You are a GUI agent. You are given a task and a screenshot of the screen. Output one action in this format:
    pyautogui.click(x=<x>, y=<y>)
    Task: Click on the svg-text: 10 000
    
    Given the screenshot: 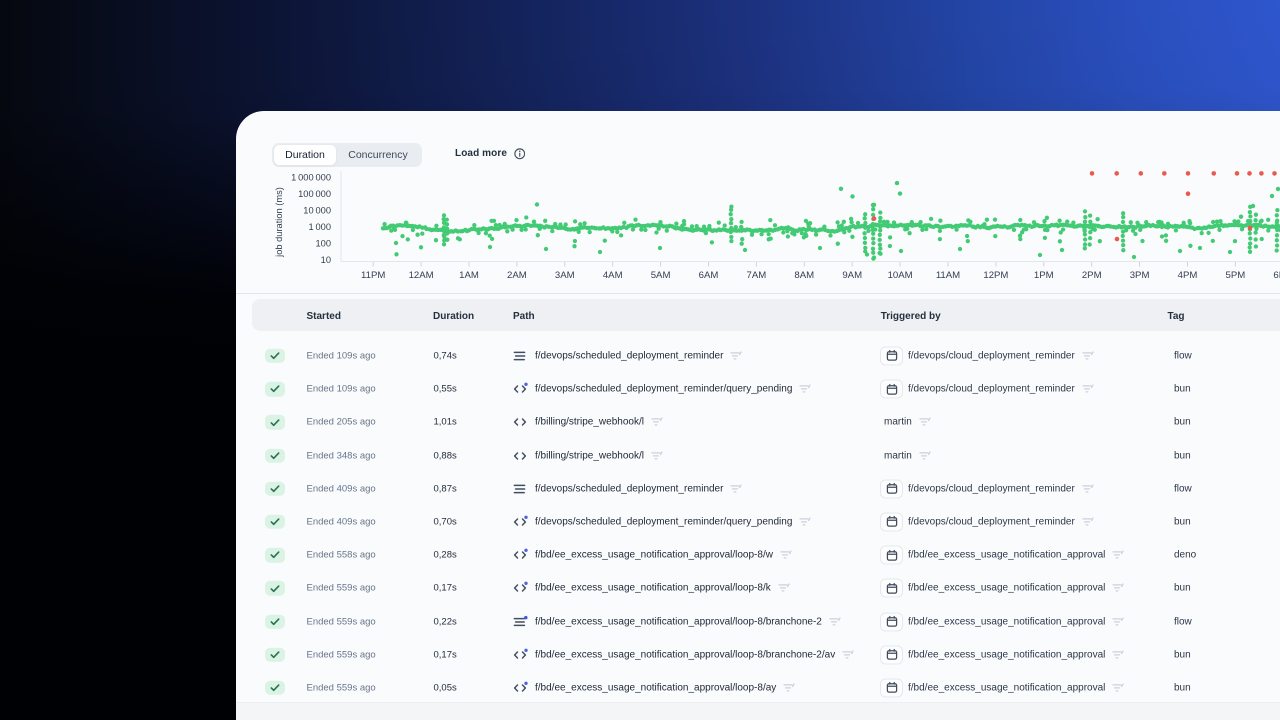 What is the action you would take?
    pyautogui.click(x=317, y=211)
    